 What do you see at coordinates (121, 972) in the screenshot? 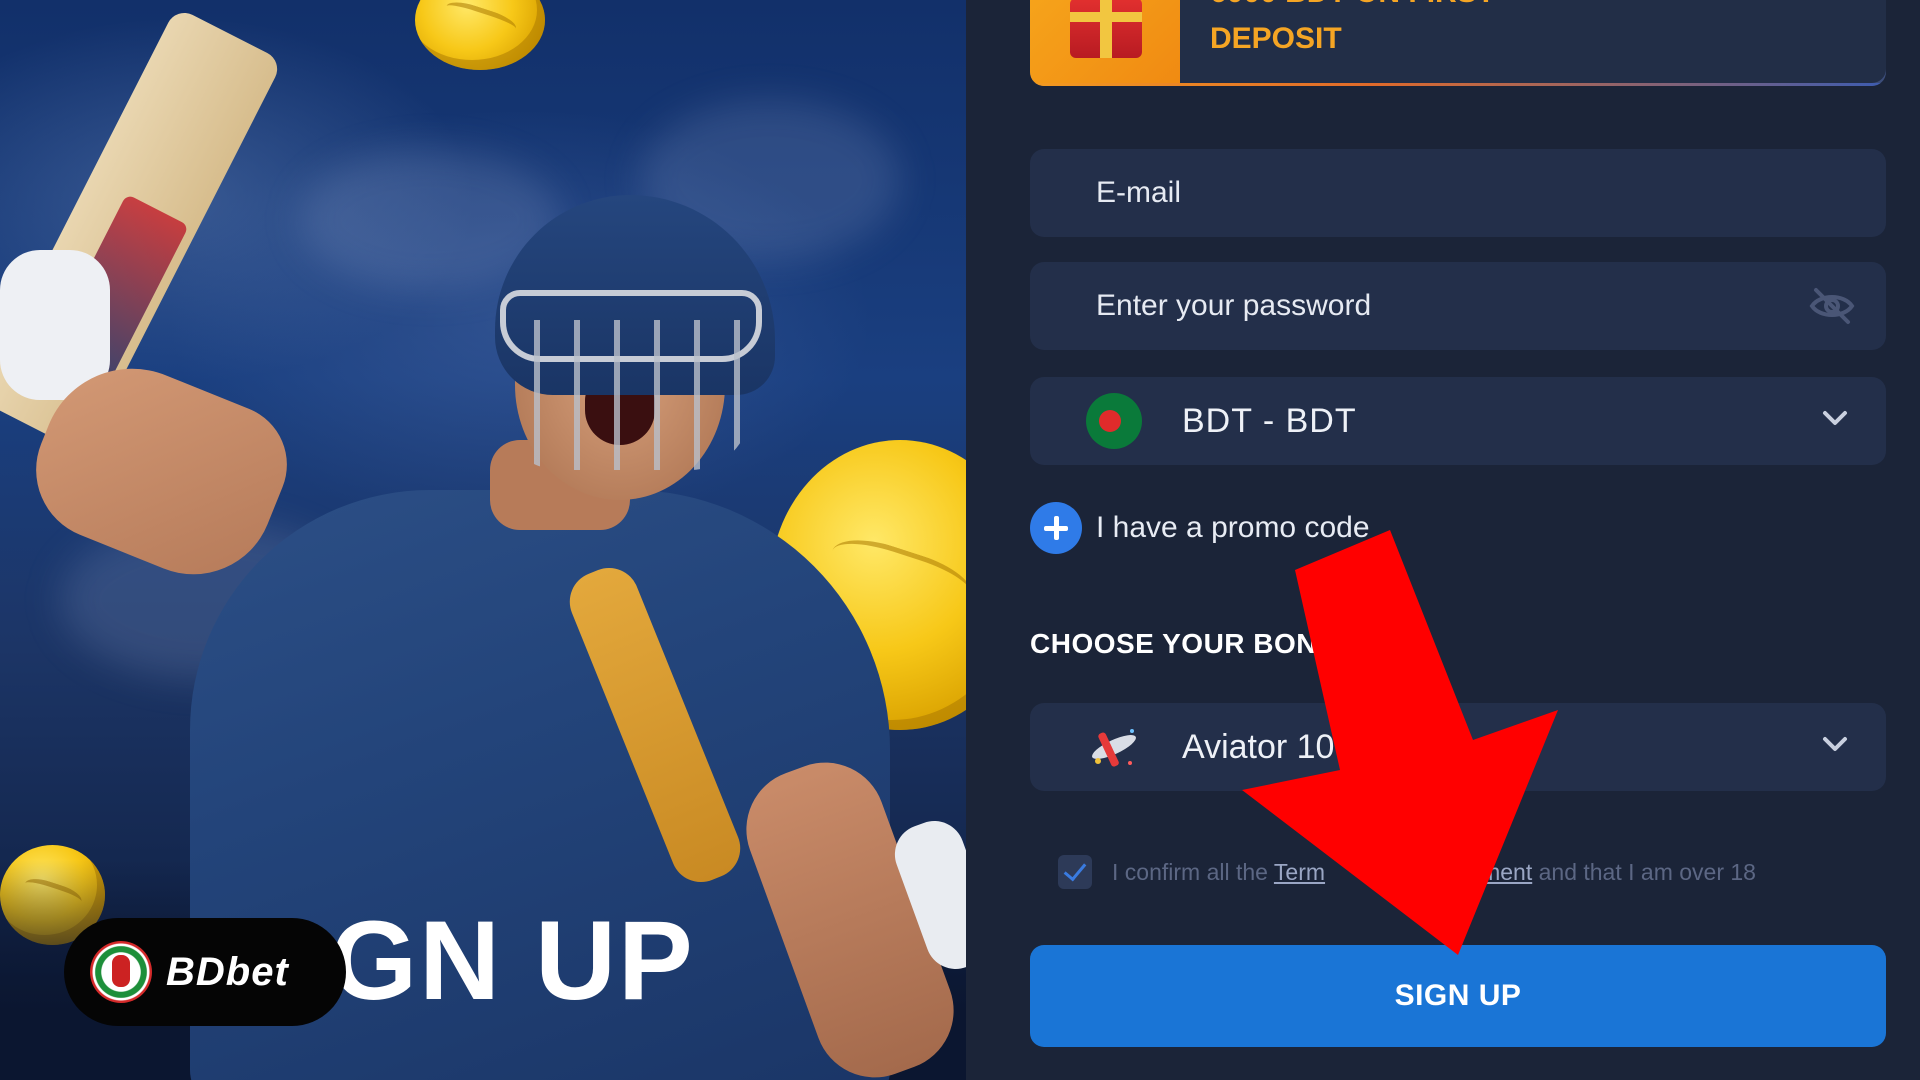
I see `cricket-logo-icon` at bounding box center [121, 972].